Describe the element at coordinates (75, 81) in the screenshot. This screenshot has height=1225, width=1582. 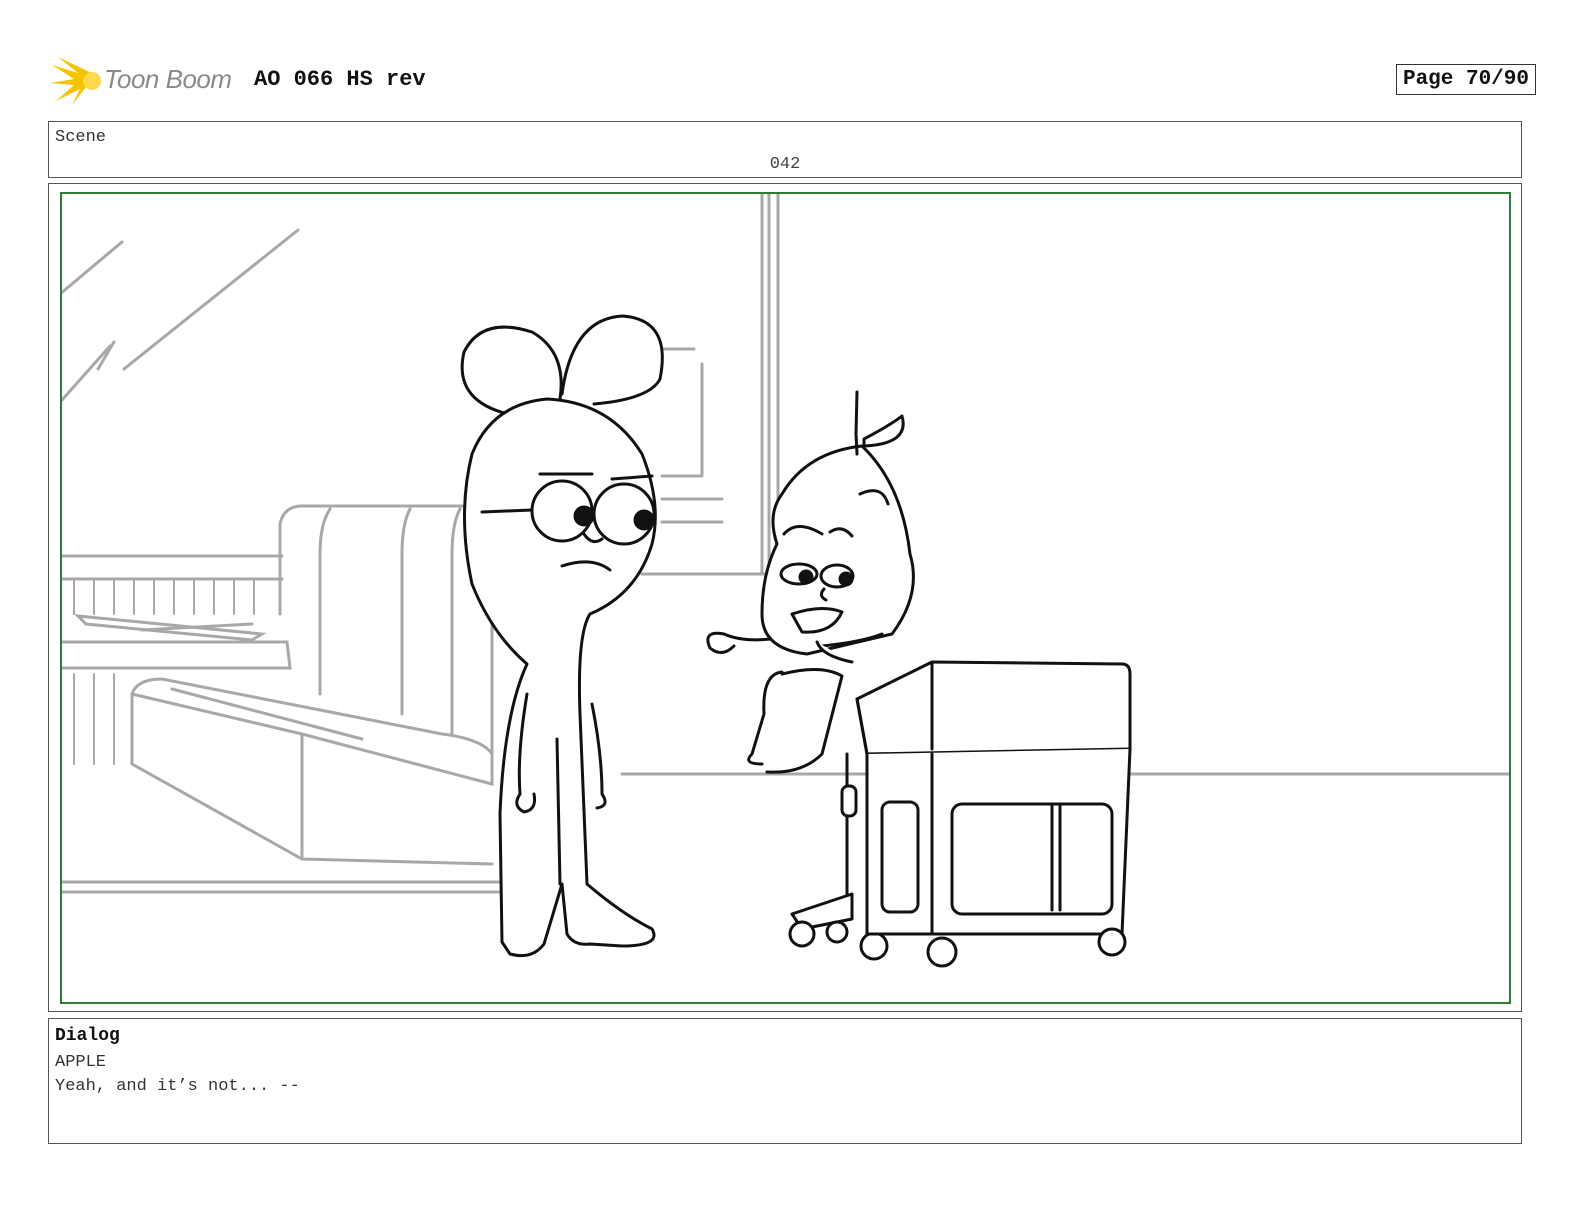
I see `starburst-icon` at that location.